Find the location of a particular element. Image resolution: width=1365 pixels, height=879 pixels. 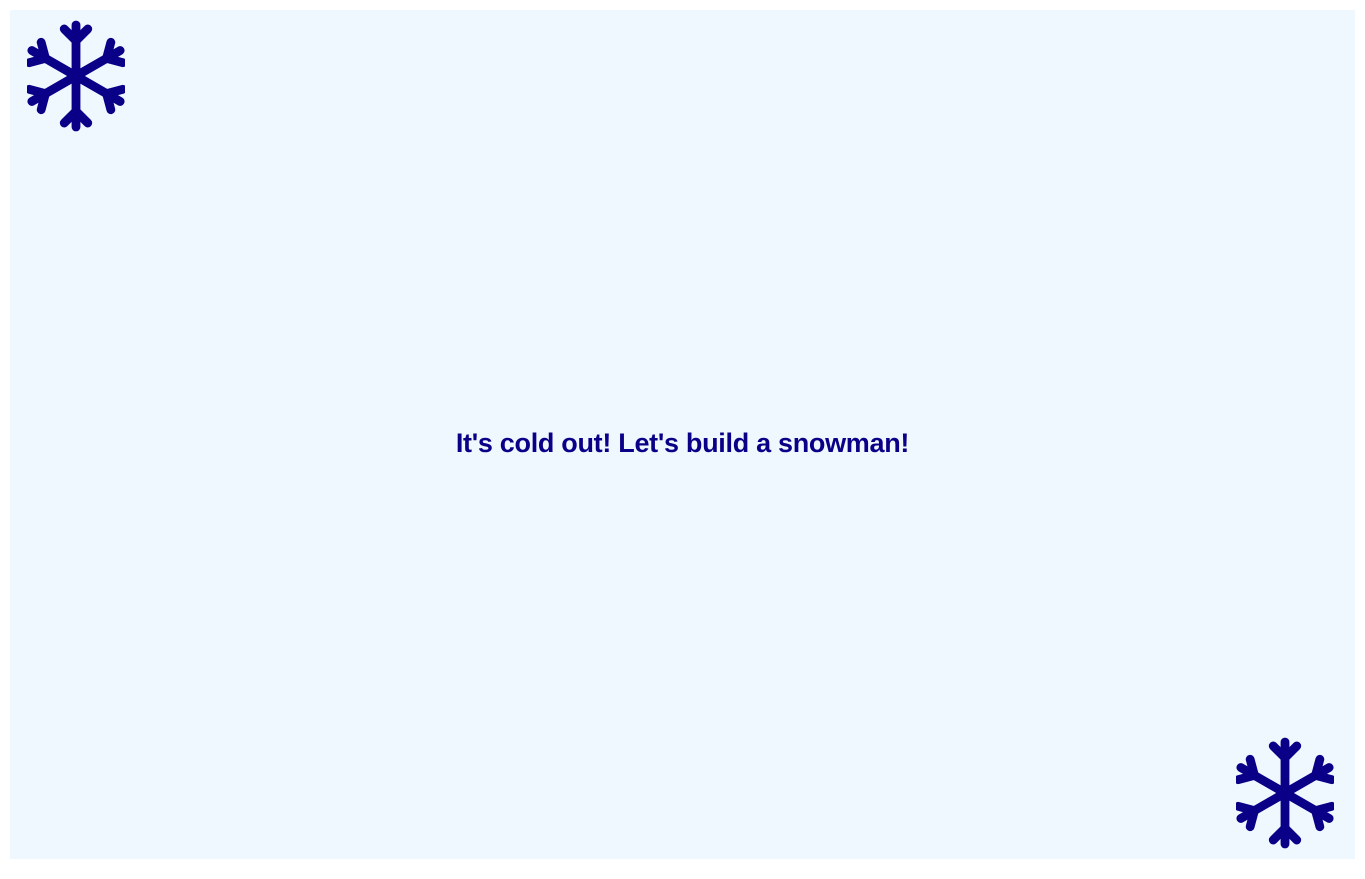

snowflake-icon-bottom-right is located at coordinates (1285, 793).